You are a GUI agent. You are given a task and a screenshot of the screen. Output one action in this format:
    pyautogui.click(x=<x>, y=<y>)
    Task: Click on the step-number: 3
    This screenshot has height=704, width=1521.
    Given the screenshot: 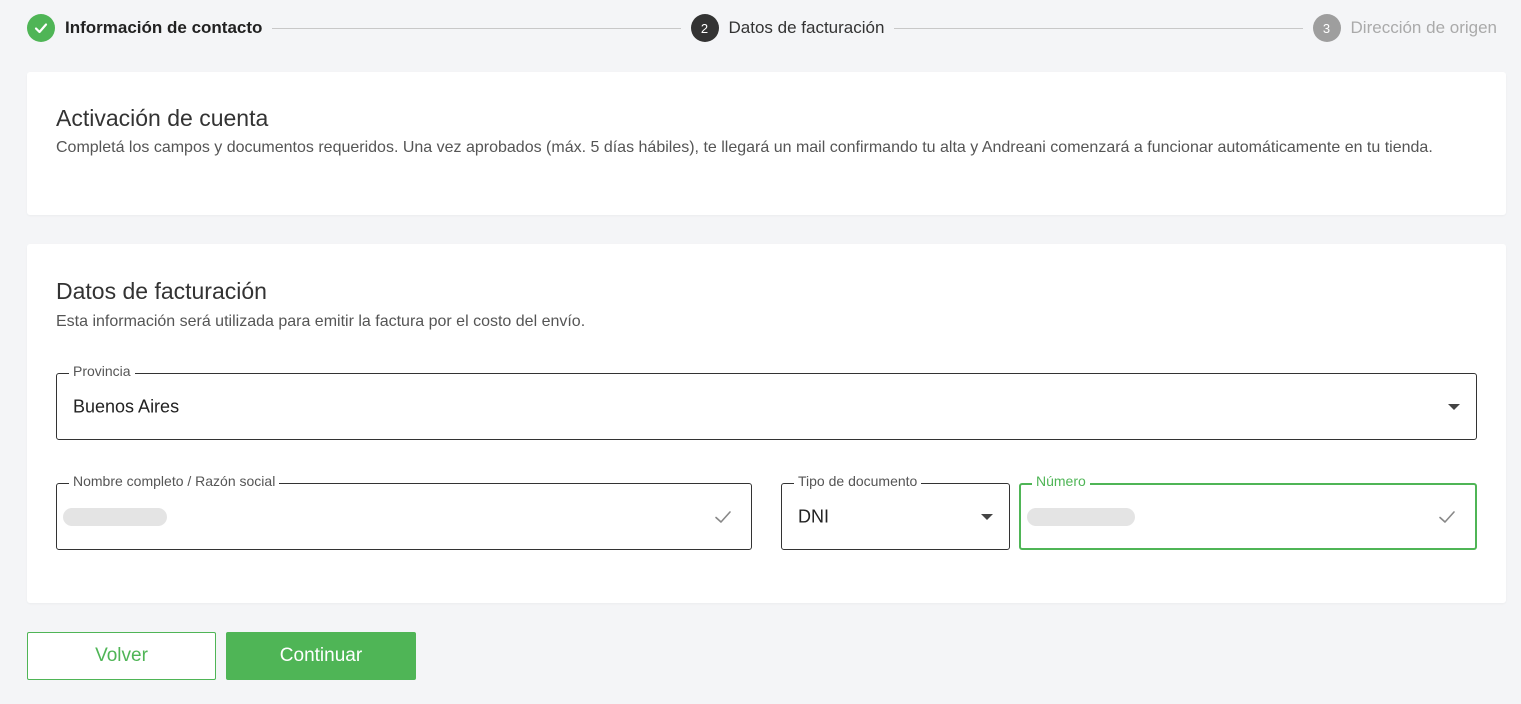 What is the action you would take?
    pyautogui.click(x=1326, y=28)
    